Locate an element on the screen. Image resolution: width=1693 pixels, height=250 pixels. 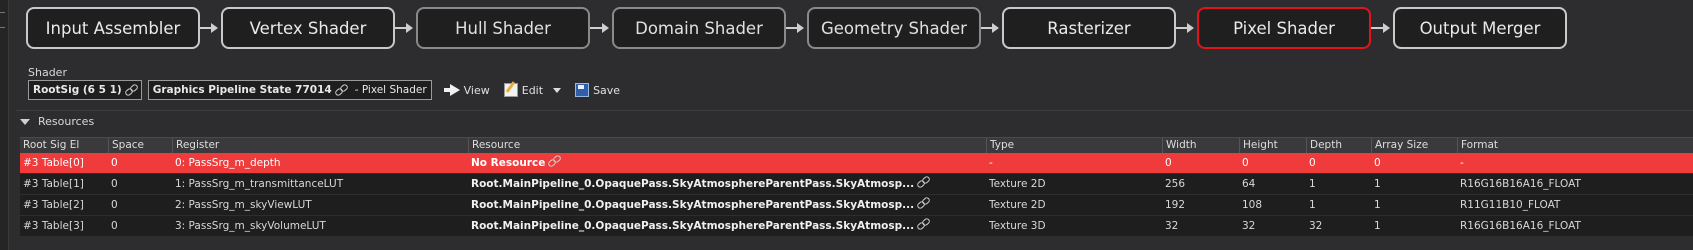
collapse-triangle-icon is located at coordinates (25, 121).